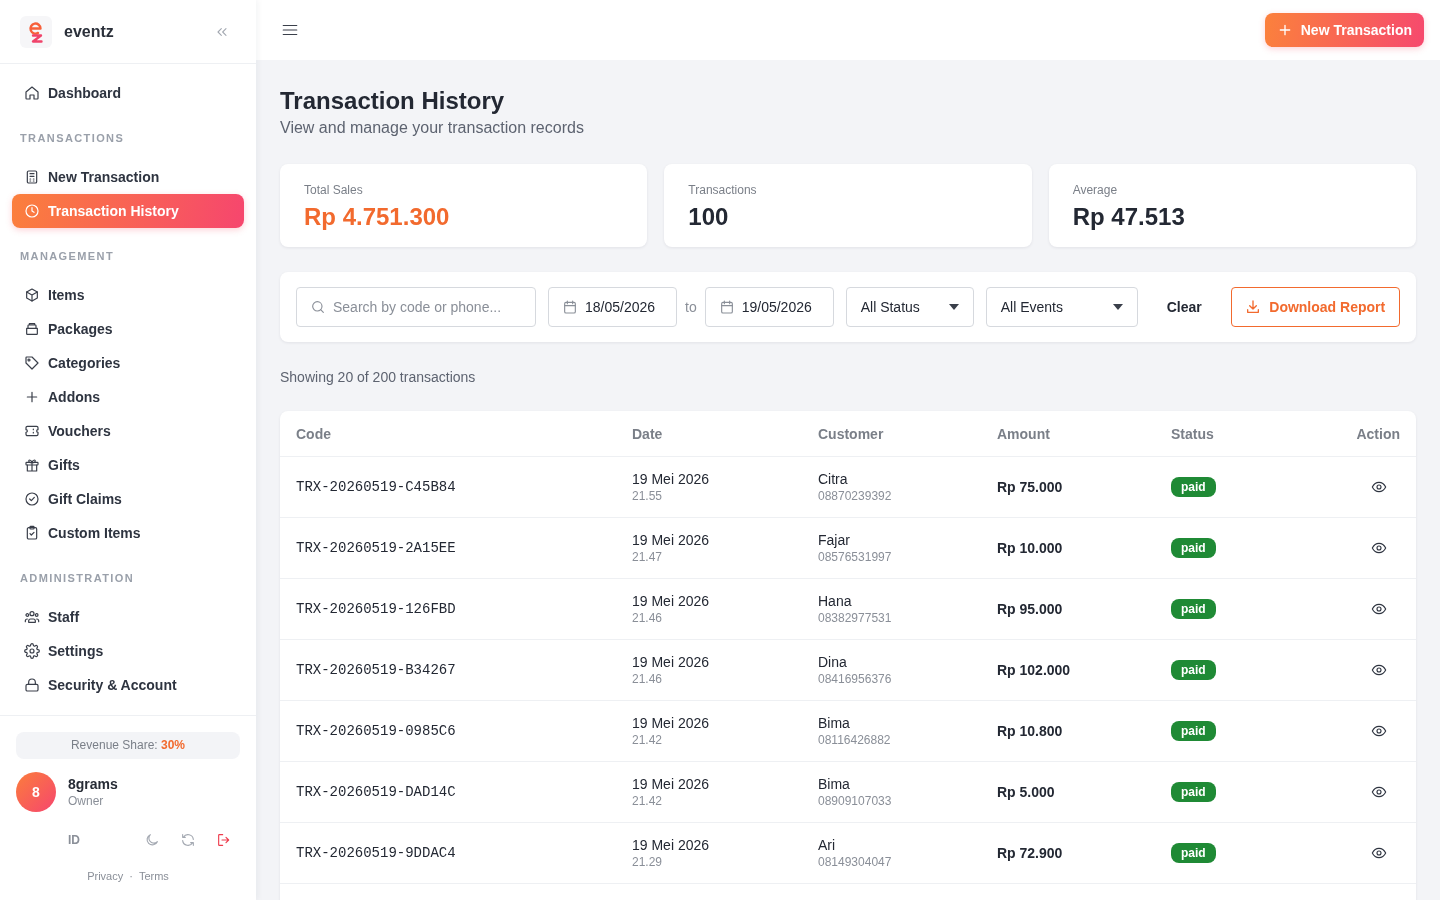 This screenshot has height=900, width=1440. What do you see at coordinates (855, 618) in the screenshot?
I see `customer-phone: 08382977531` at bounding box center [855, 618].